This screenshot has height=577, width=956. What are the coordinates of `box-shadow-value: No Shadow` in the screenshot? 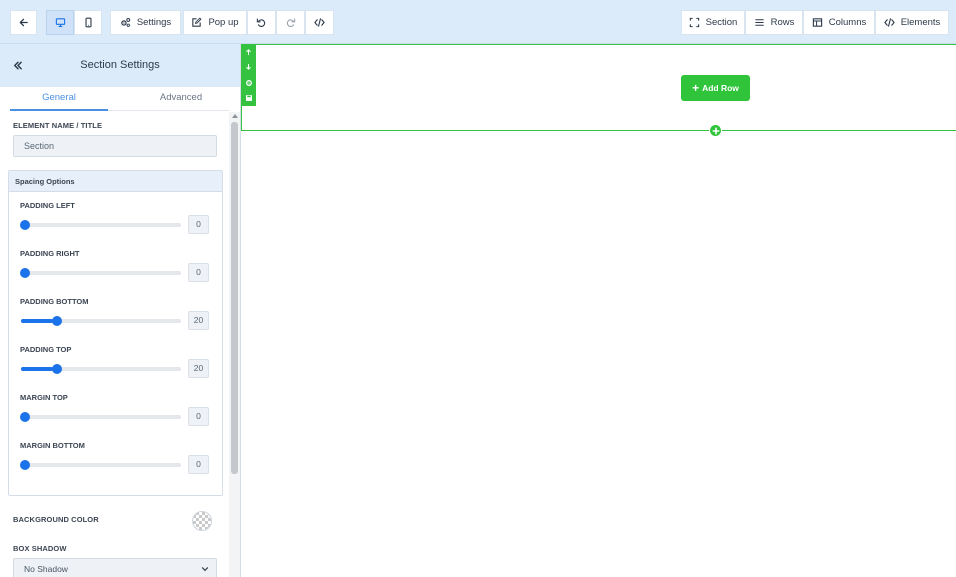 It's located at (46, 569).